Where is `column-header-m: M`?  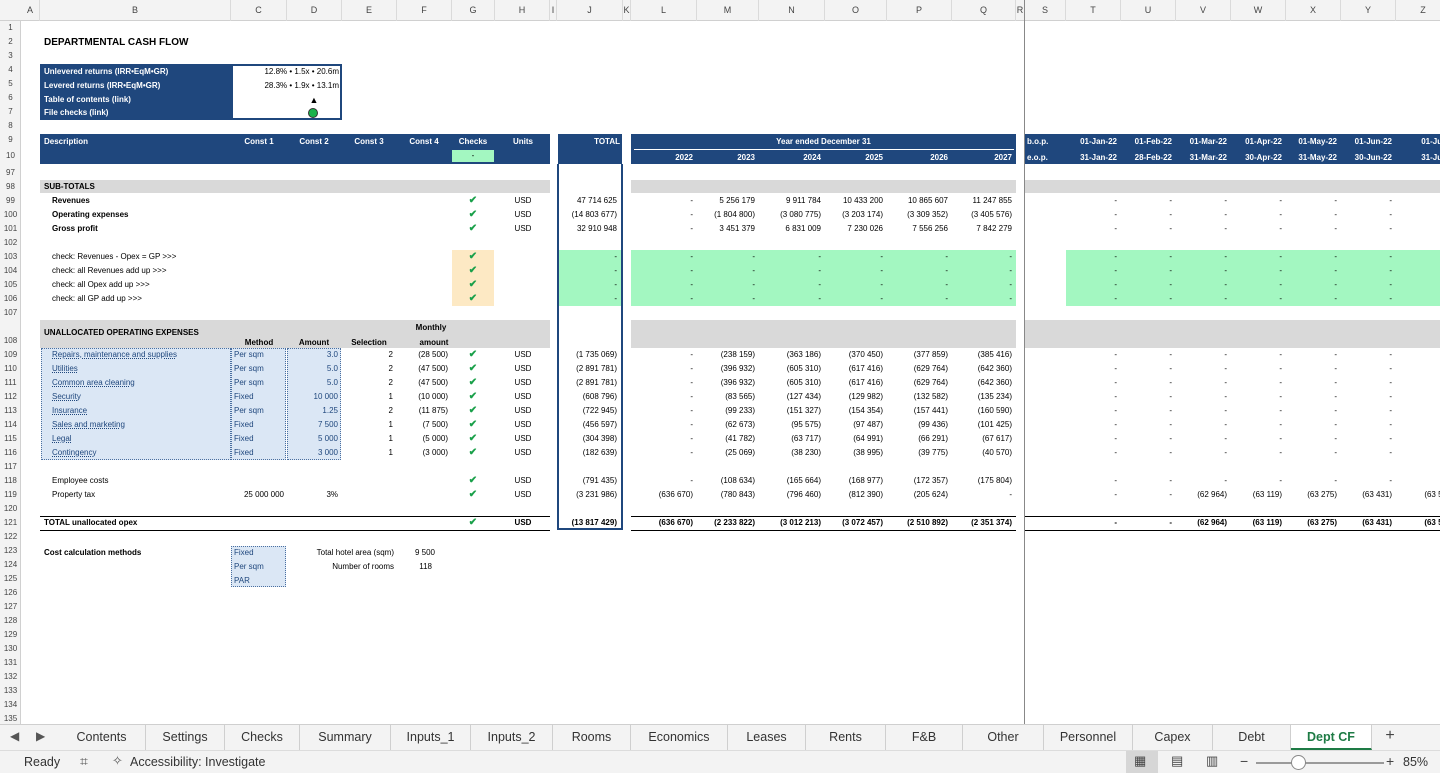 column-header-m: M is located at coordinates (728, 10).